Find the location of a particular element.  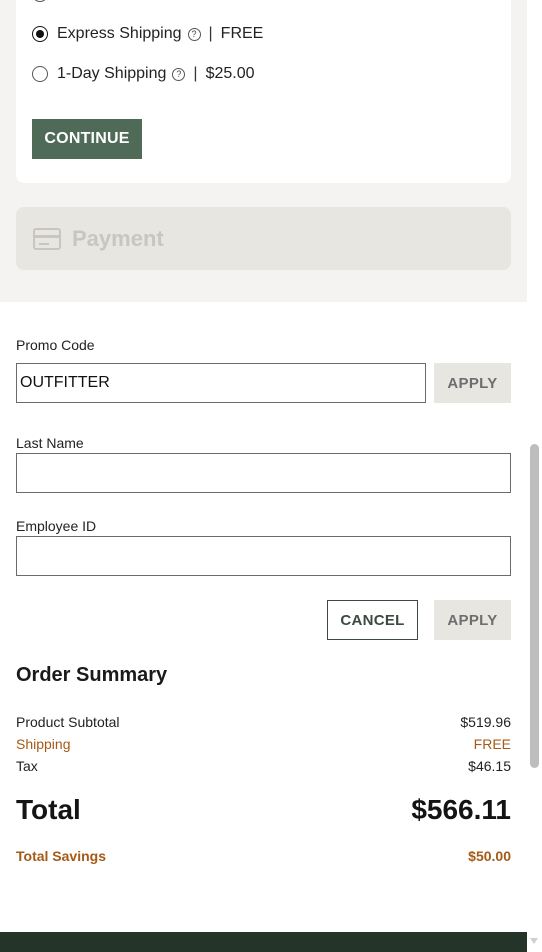

total-savings-label: Total Savings is located at coordinates (61, 856).